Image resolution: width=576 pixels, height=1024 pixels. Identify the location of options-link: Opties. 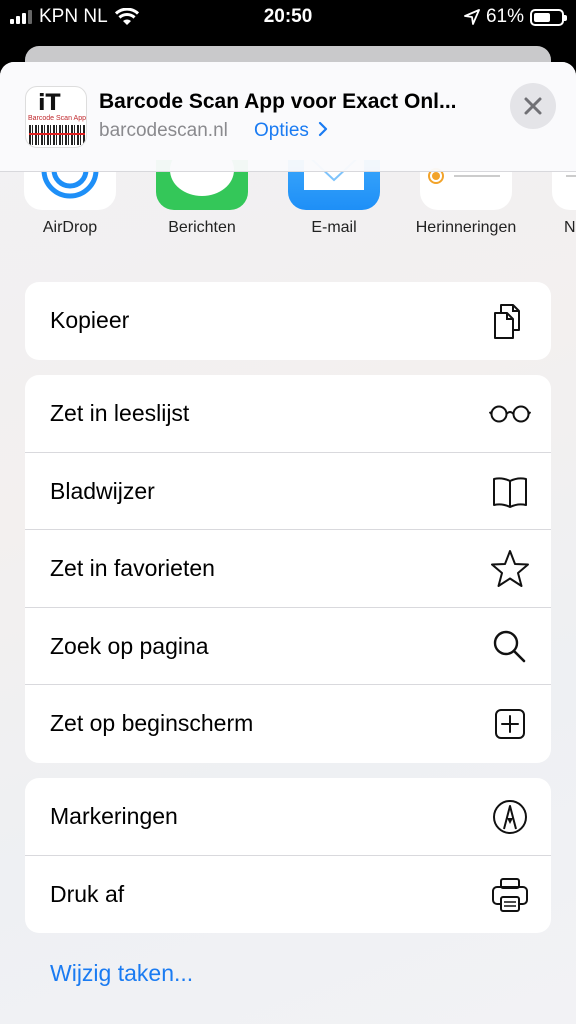
(291, 131).